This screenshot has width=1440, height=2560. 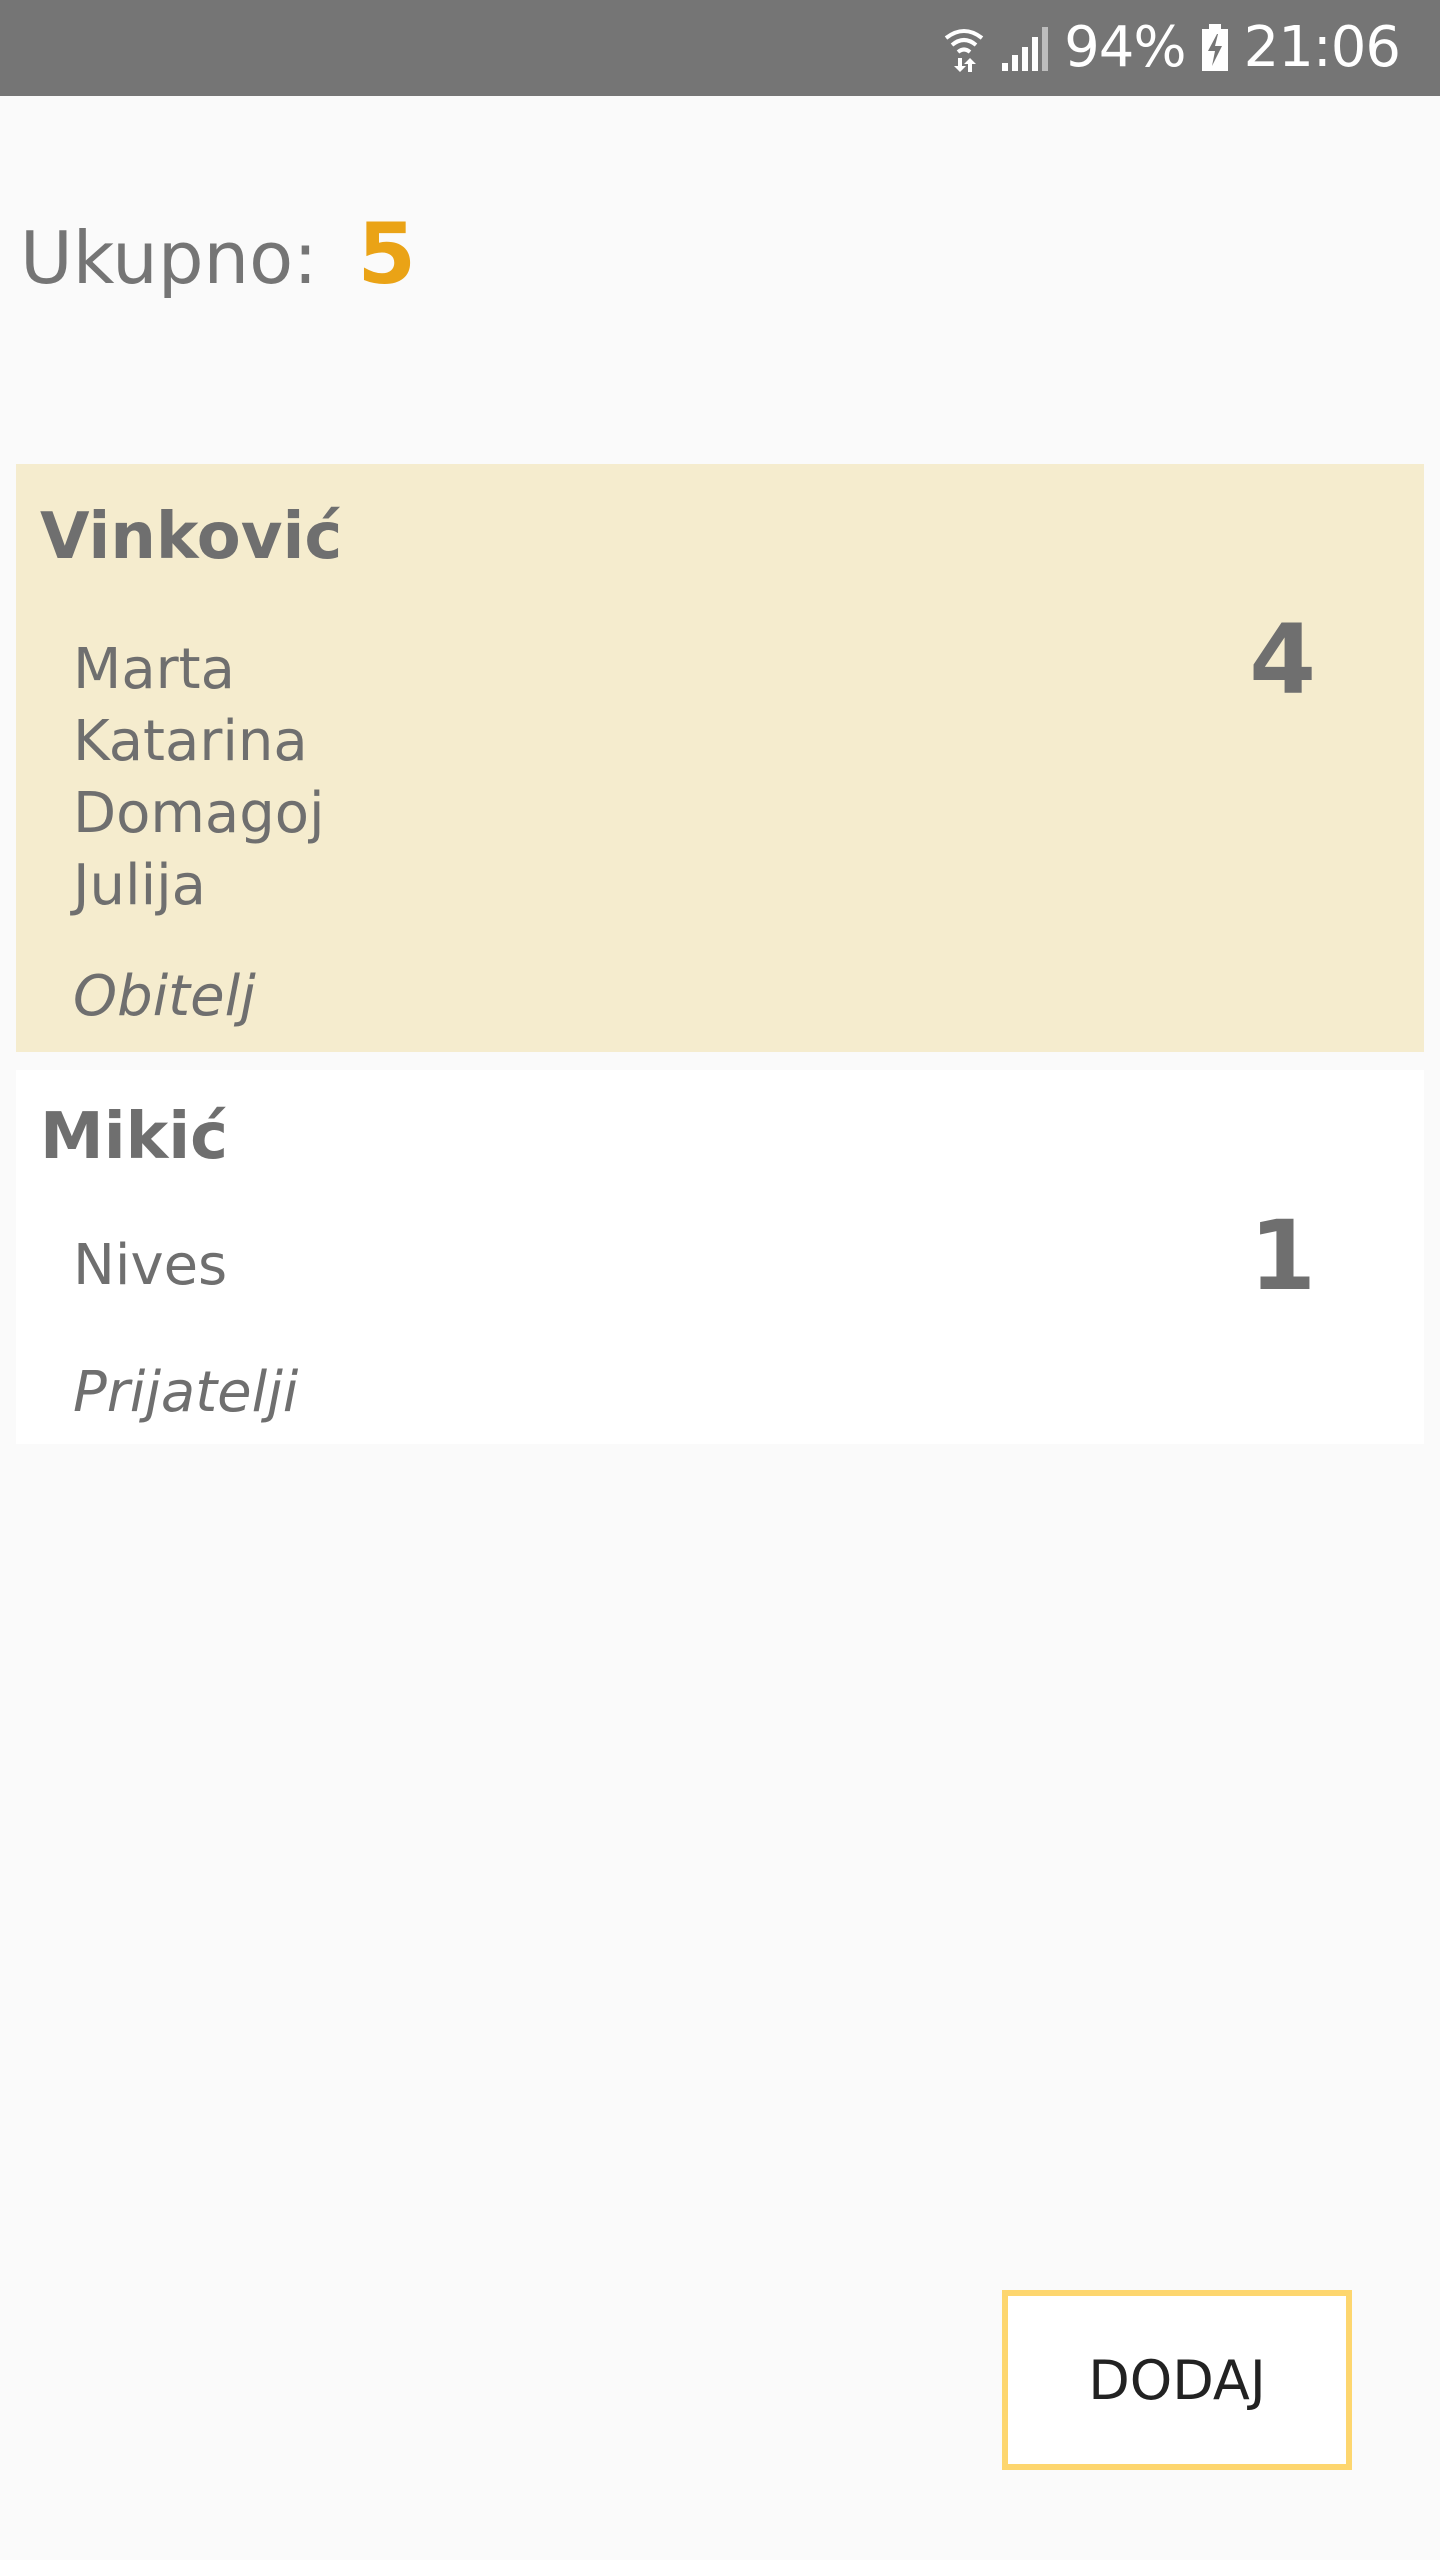 I want to click on member-name: Nives, so click(x=150, y=1265).